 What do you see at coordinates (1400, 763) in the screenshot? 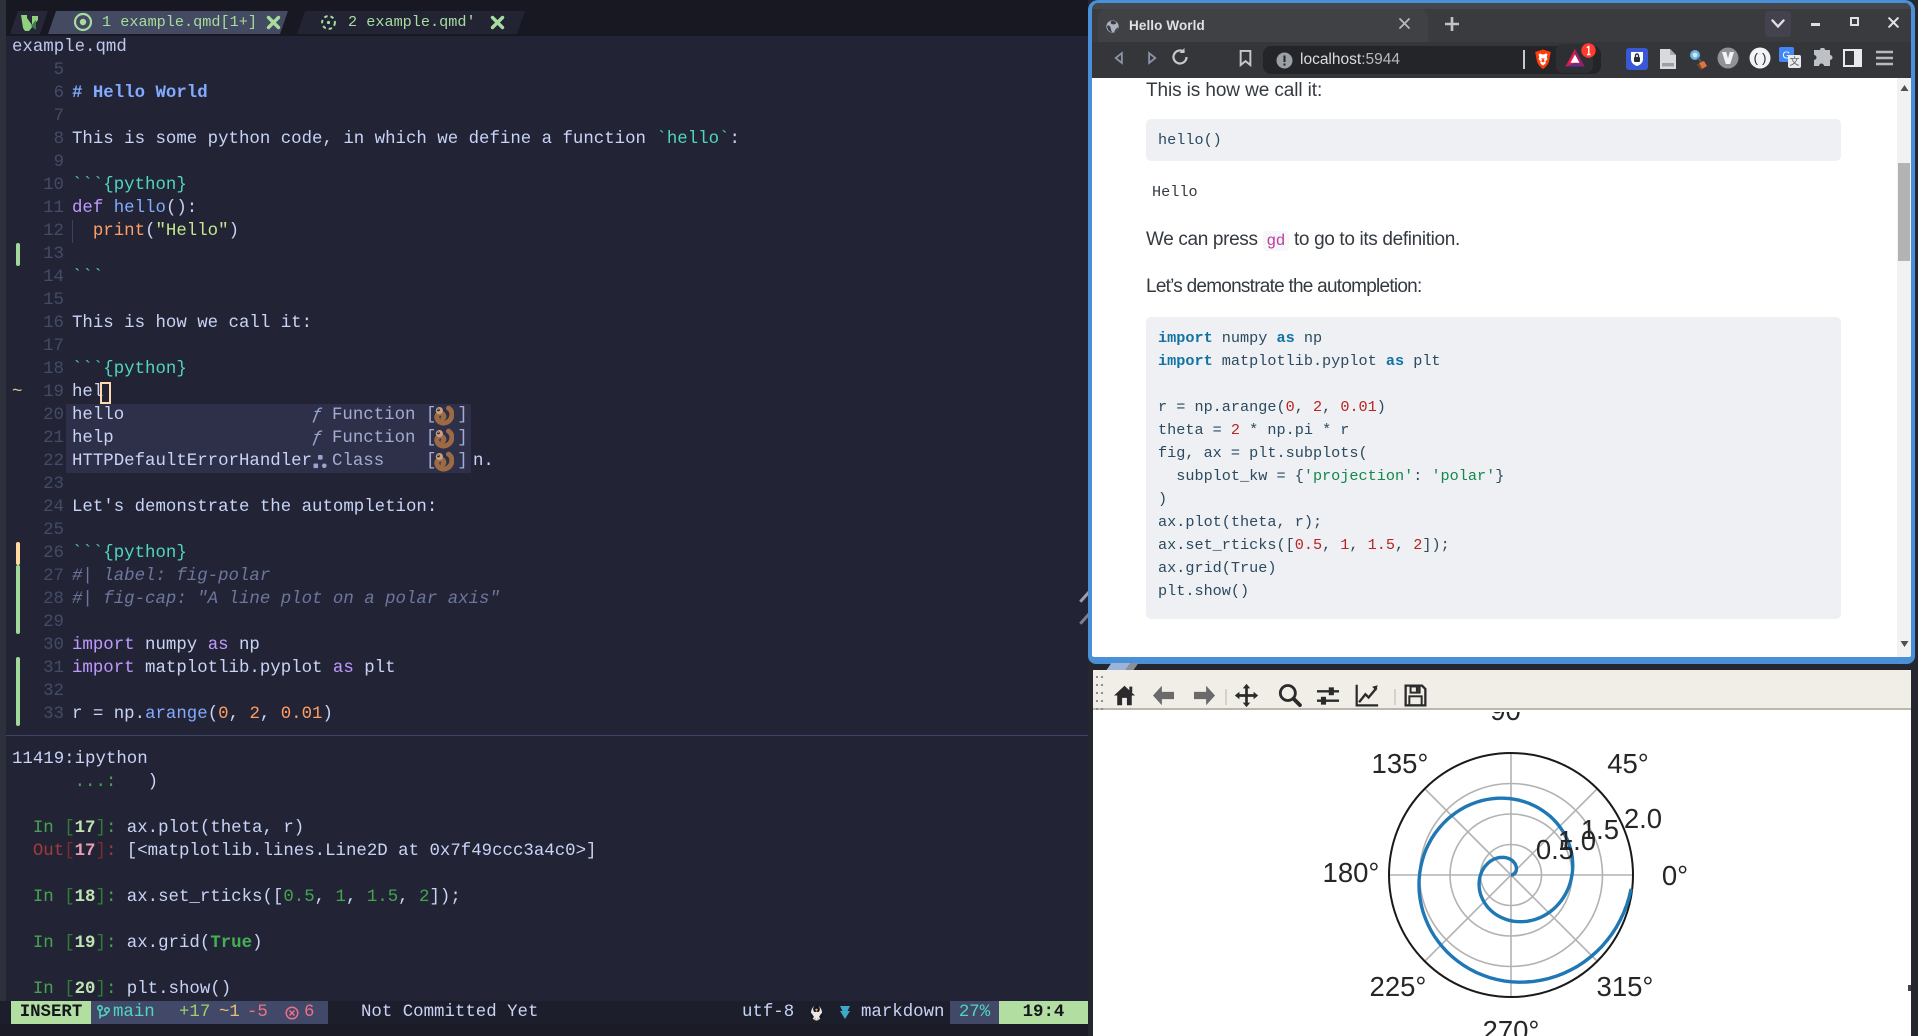
I see `svg-text: 135°` at bounding box center [1400, 763].